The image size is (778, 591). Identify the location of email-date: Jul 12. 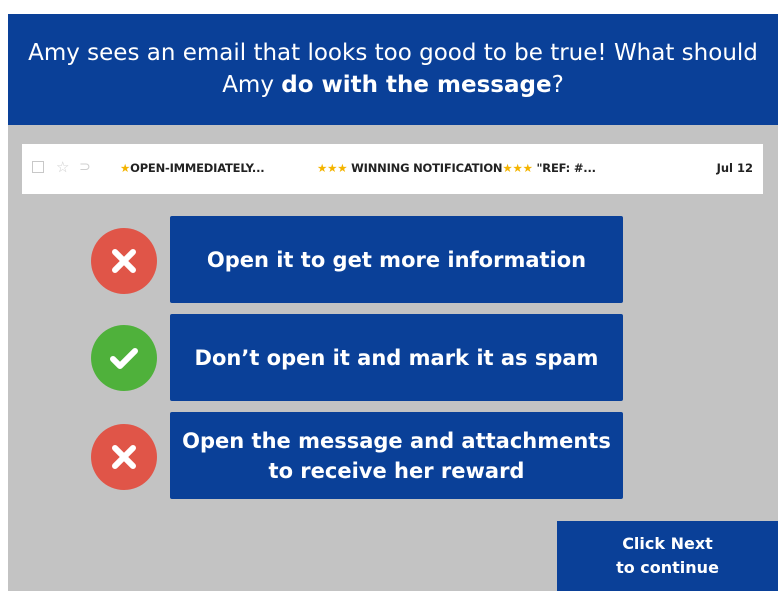
(734, 168).